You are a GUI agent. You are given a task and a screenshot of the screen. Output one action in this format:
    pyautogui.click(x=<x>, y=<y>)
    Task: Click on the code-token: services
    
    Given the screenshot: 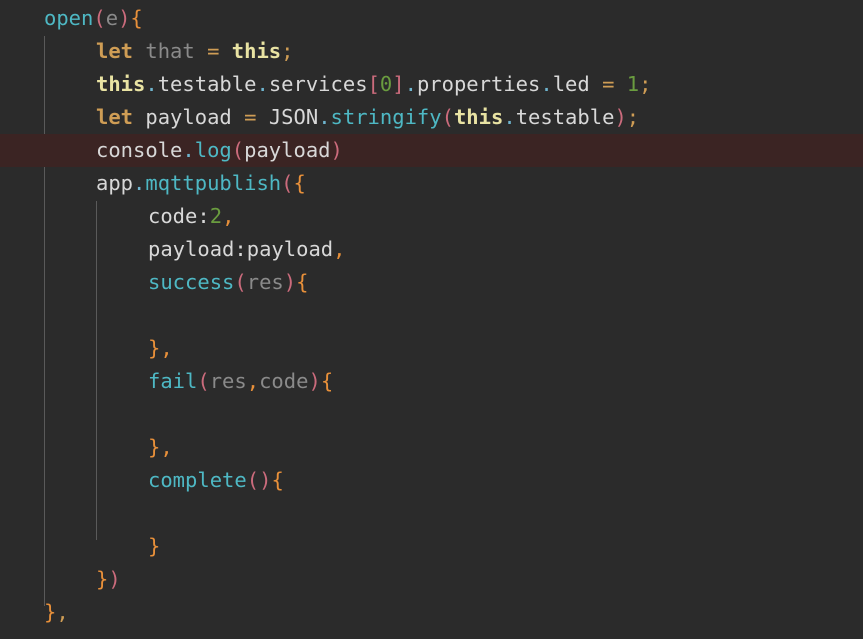 What is the action you would take?
    pyautogui.click(x=318, y=84)
    